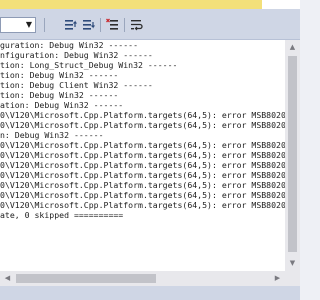 This screenshot has width=320, height=300. I want to click on scroll-right-icon: ▶, so click(277, 278).